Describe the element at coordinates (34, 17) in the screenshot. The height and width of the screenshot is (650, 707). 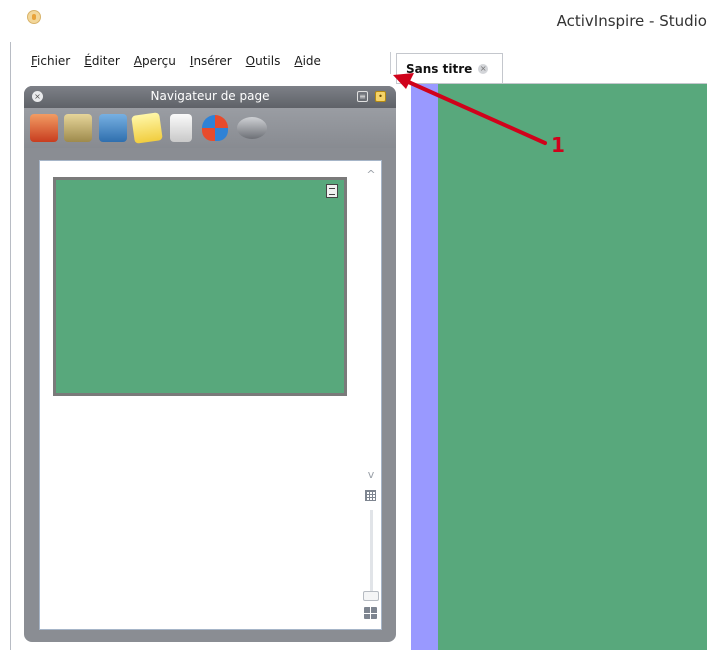
I see `activinspire-app-icon` at that location.